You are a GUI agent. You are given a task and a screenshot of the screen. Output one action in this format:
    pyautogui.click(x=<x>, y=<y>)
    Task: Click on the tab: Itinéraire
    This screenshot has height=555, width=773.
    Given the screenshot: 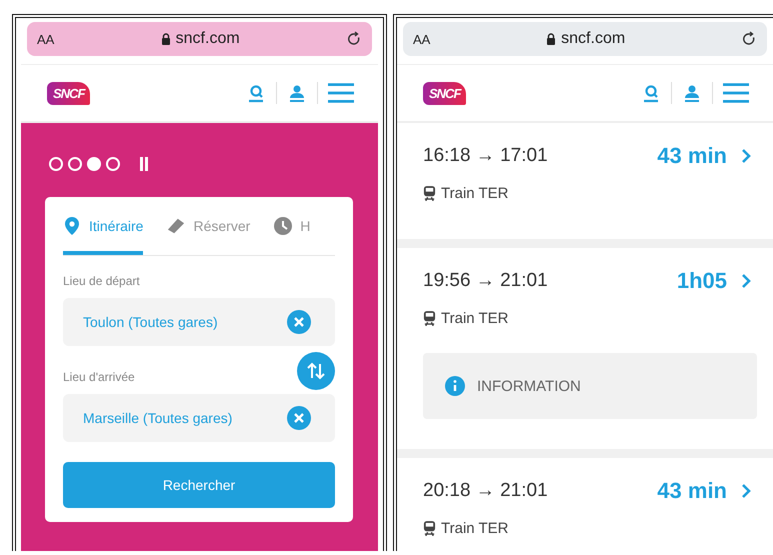 What is the action you would take?
    pyautogui.click(x=103, y=226)
    